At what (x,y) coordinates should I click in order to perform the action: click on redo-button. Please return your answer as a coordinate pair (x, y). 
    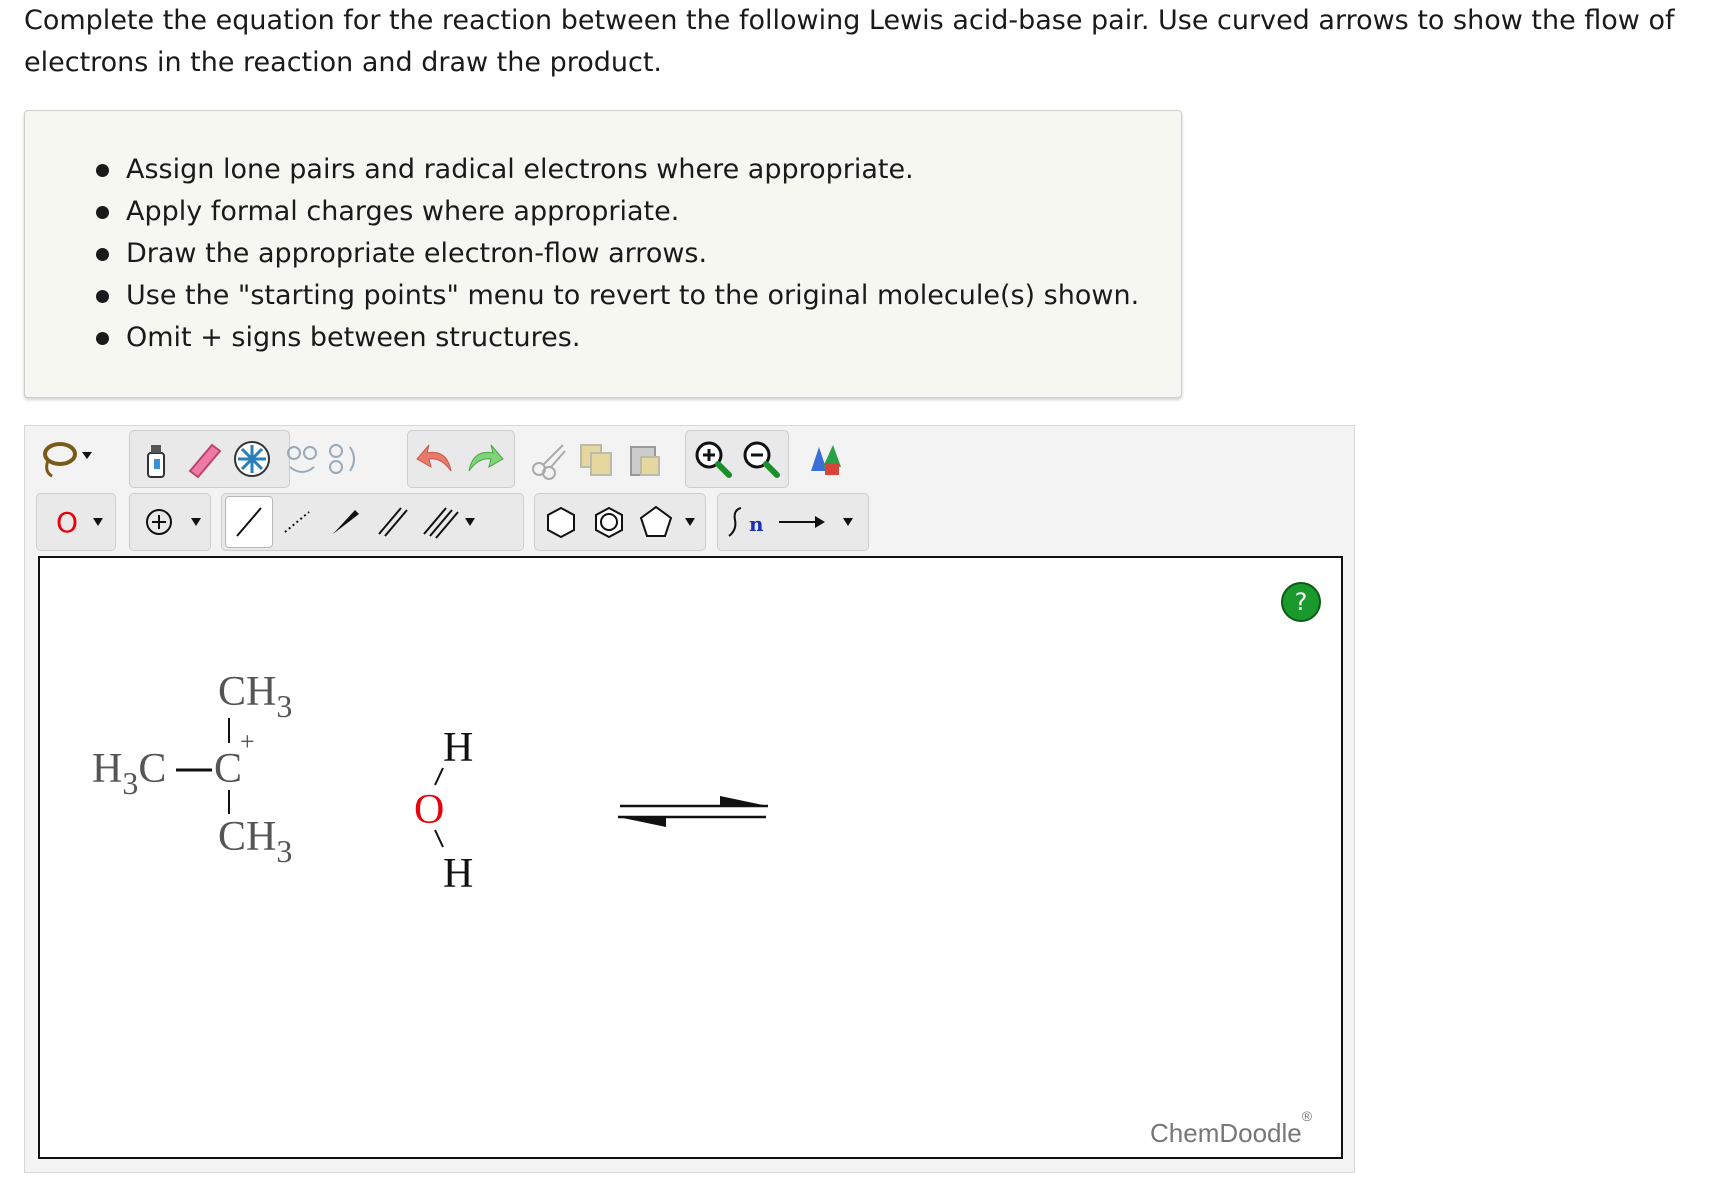
    Looking at the image, I should click on (485, 459).